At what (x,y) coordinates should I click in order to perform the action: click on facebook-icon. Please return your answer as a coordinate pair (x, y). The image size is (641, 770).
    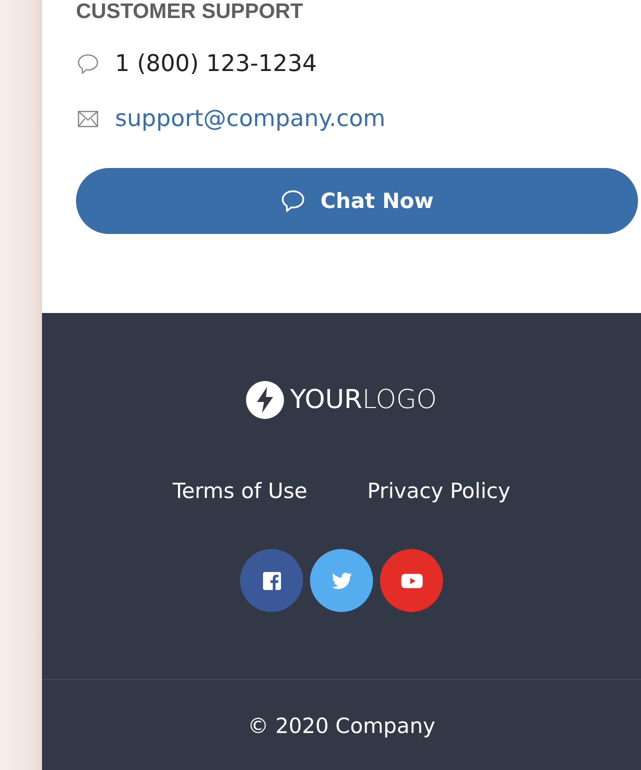
    Looking at the image, I should click on (272, 580).